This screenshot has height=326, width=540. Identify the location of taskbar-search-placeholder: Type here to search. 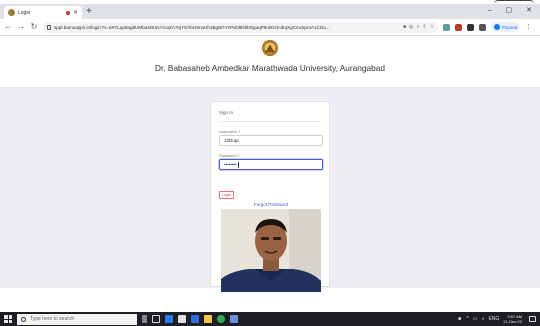
(52, 319).